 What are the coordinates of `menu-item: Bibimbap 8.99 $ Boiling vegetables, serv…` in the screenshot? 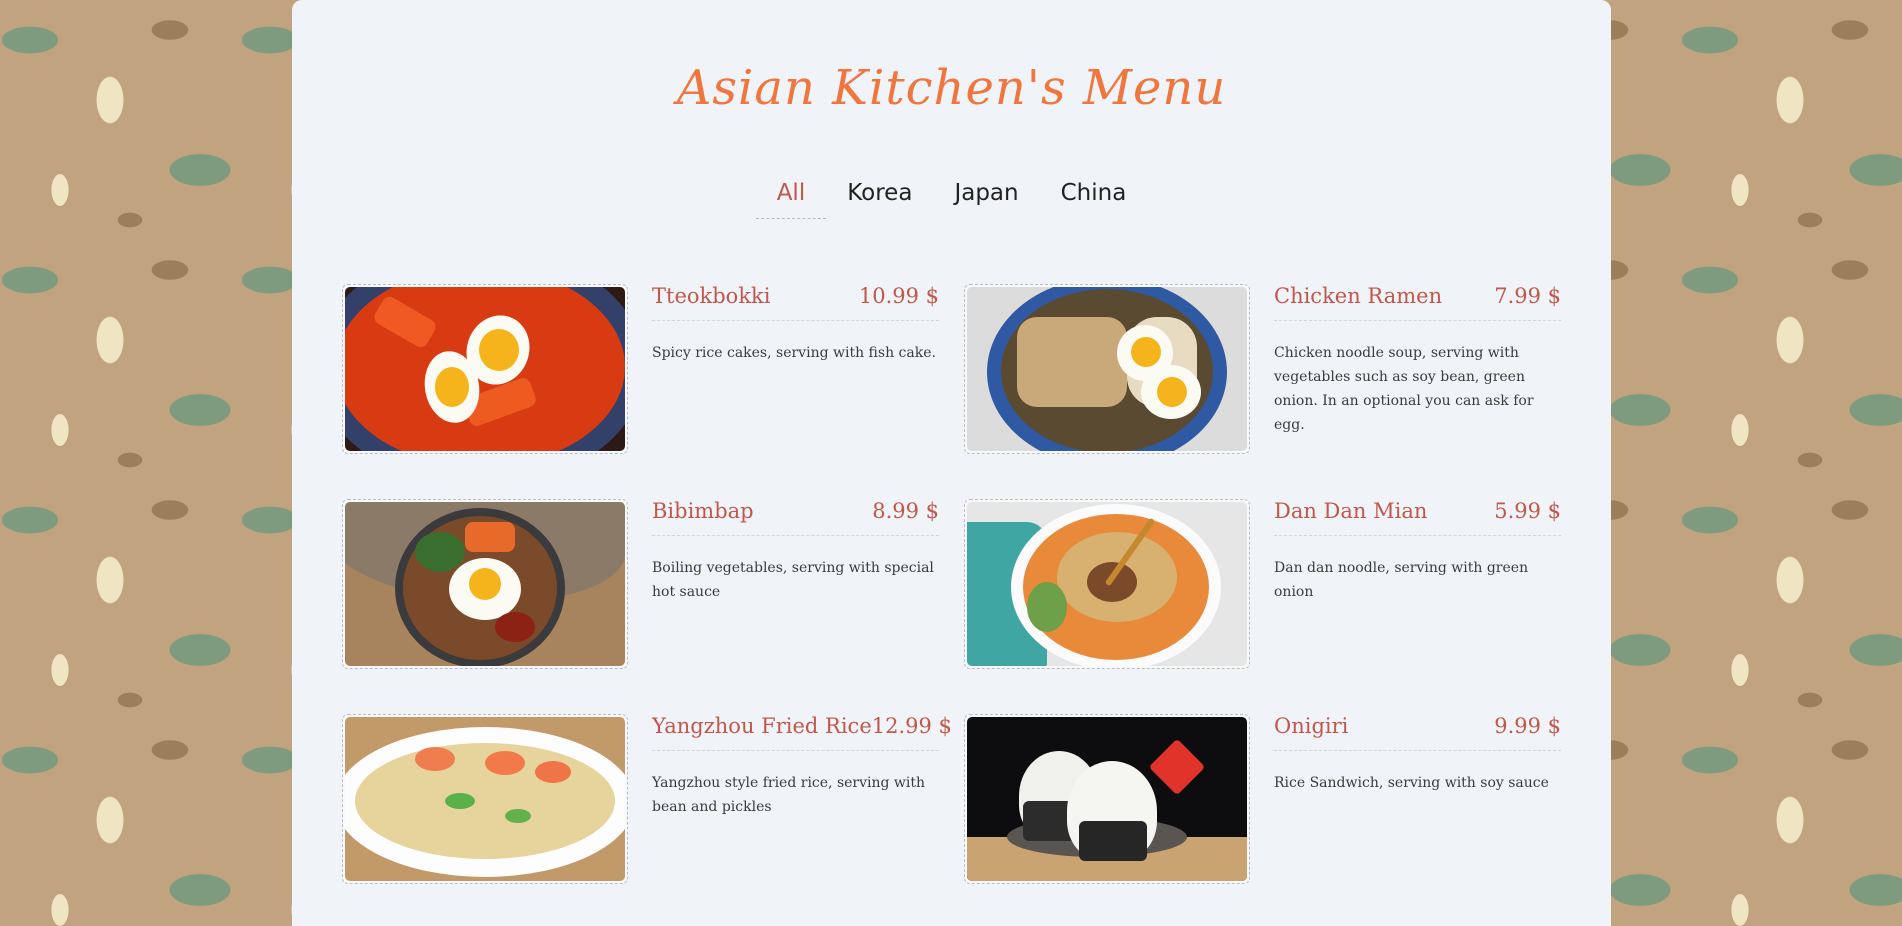 It's located at (652, 585).